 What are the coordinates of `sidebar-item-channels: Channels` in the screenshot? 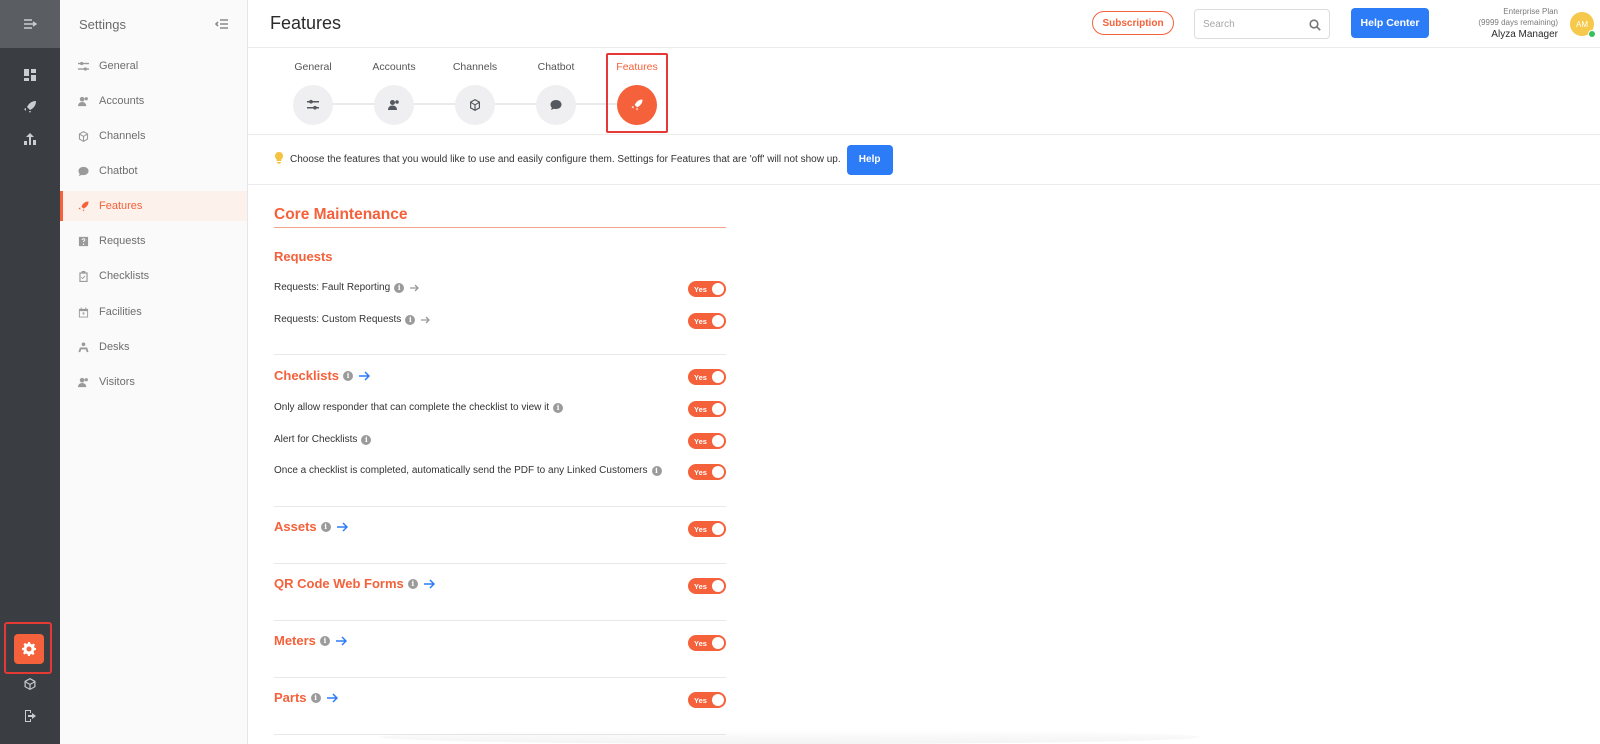 It's located at (153, 136).